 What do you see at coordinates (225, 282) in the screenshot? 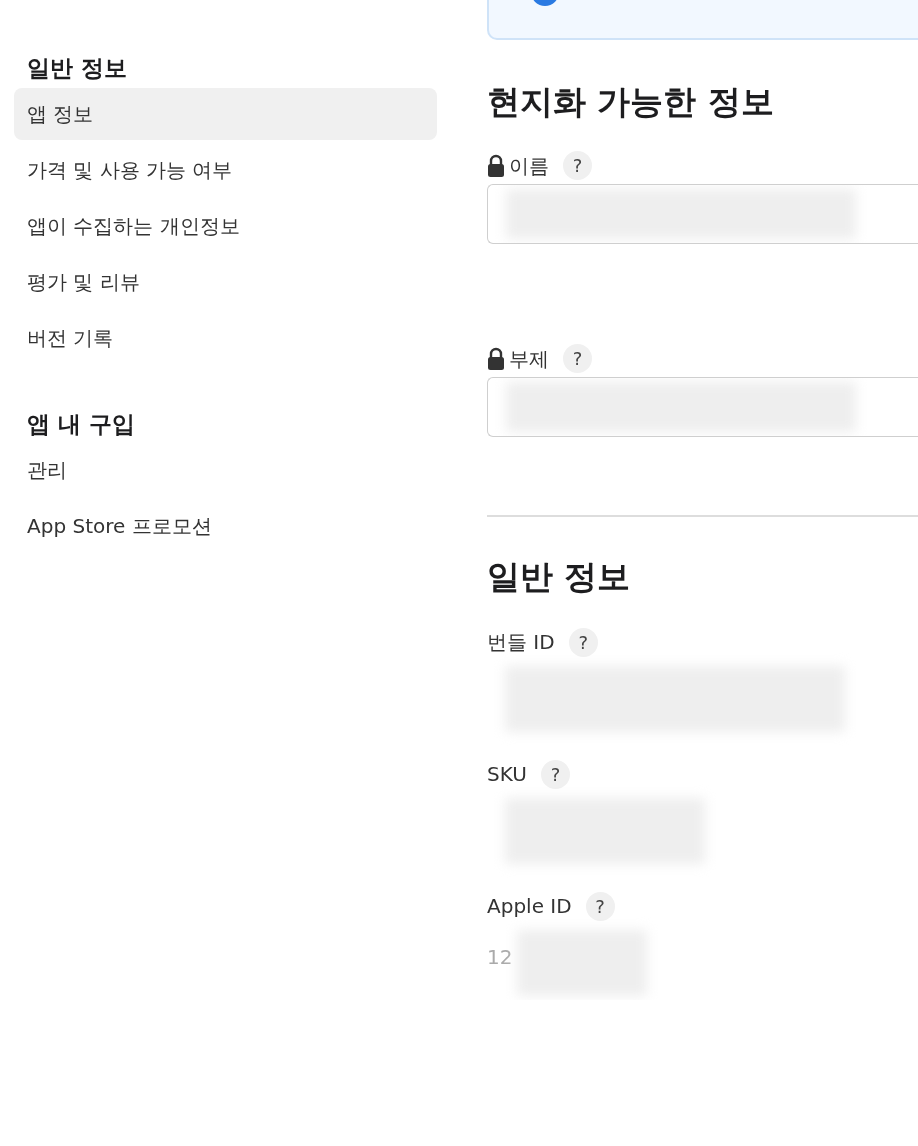
I see `sidebar-item: 평가 및 리뷰` at bounding box center [225, 282].